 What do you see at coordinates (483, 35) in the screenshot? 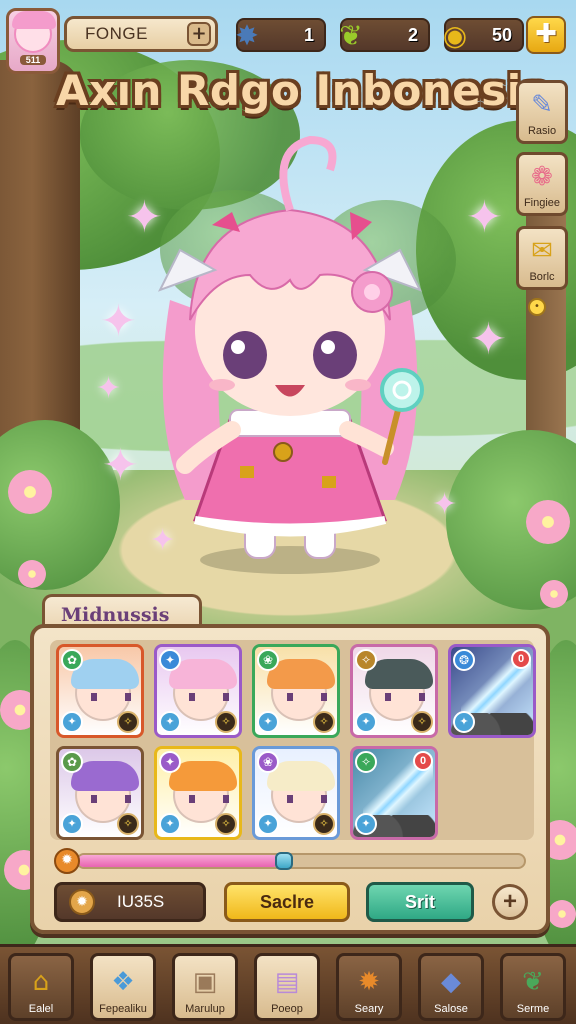
I see `resource-3-counter: ◉ 50` at bounding box center [483, 35].